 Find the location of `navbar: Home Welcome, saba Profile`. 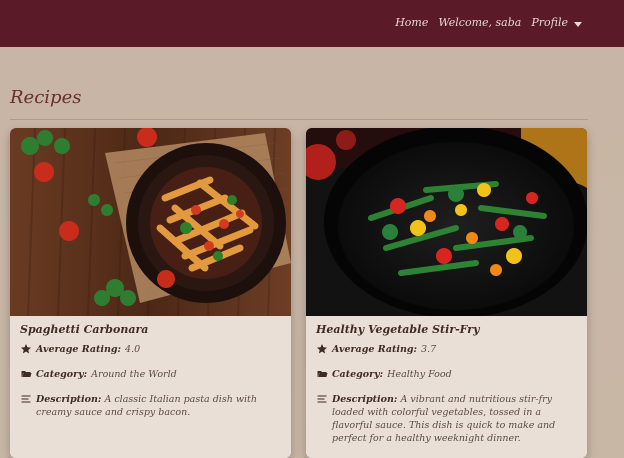

navbar: Home Welcome, saba Profile is located at coordinates (312, 23).